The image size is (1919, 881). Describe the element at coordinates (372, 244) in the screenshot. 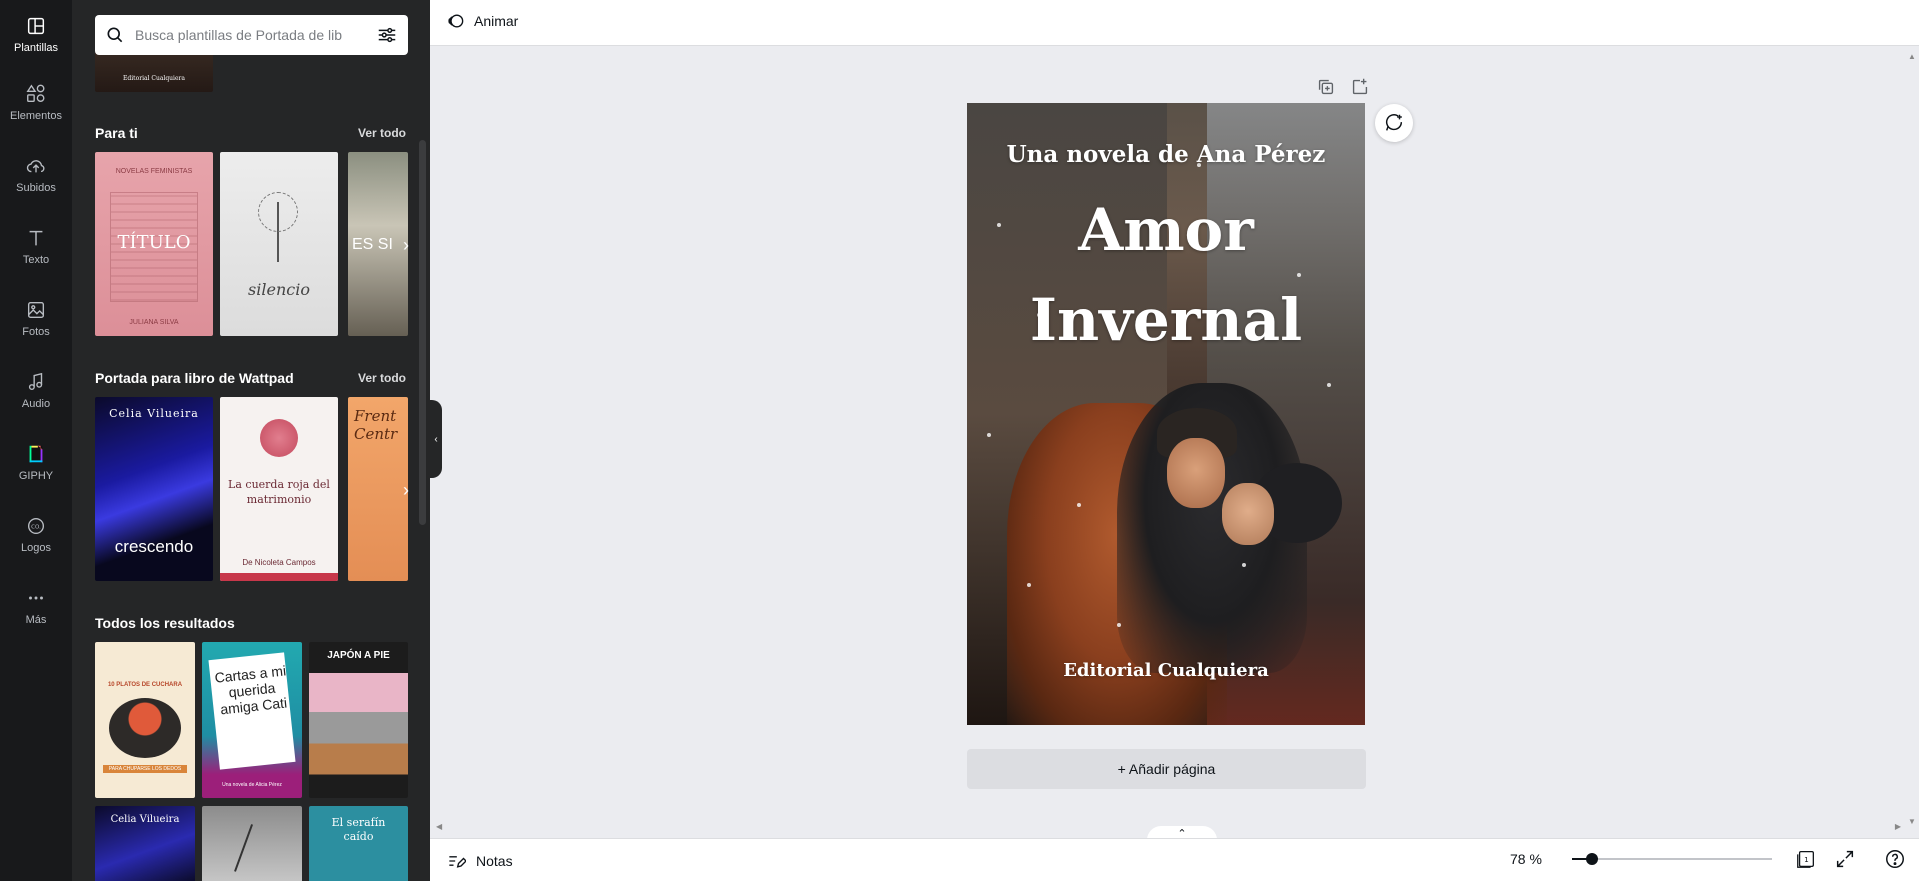

I see `thumb-text: ES SI` at that location.